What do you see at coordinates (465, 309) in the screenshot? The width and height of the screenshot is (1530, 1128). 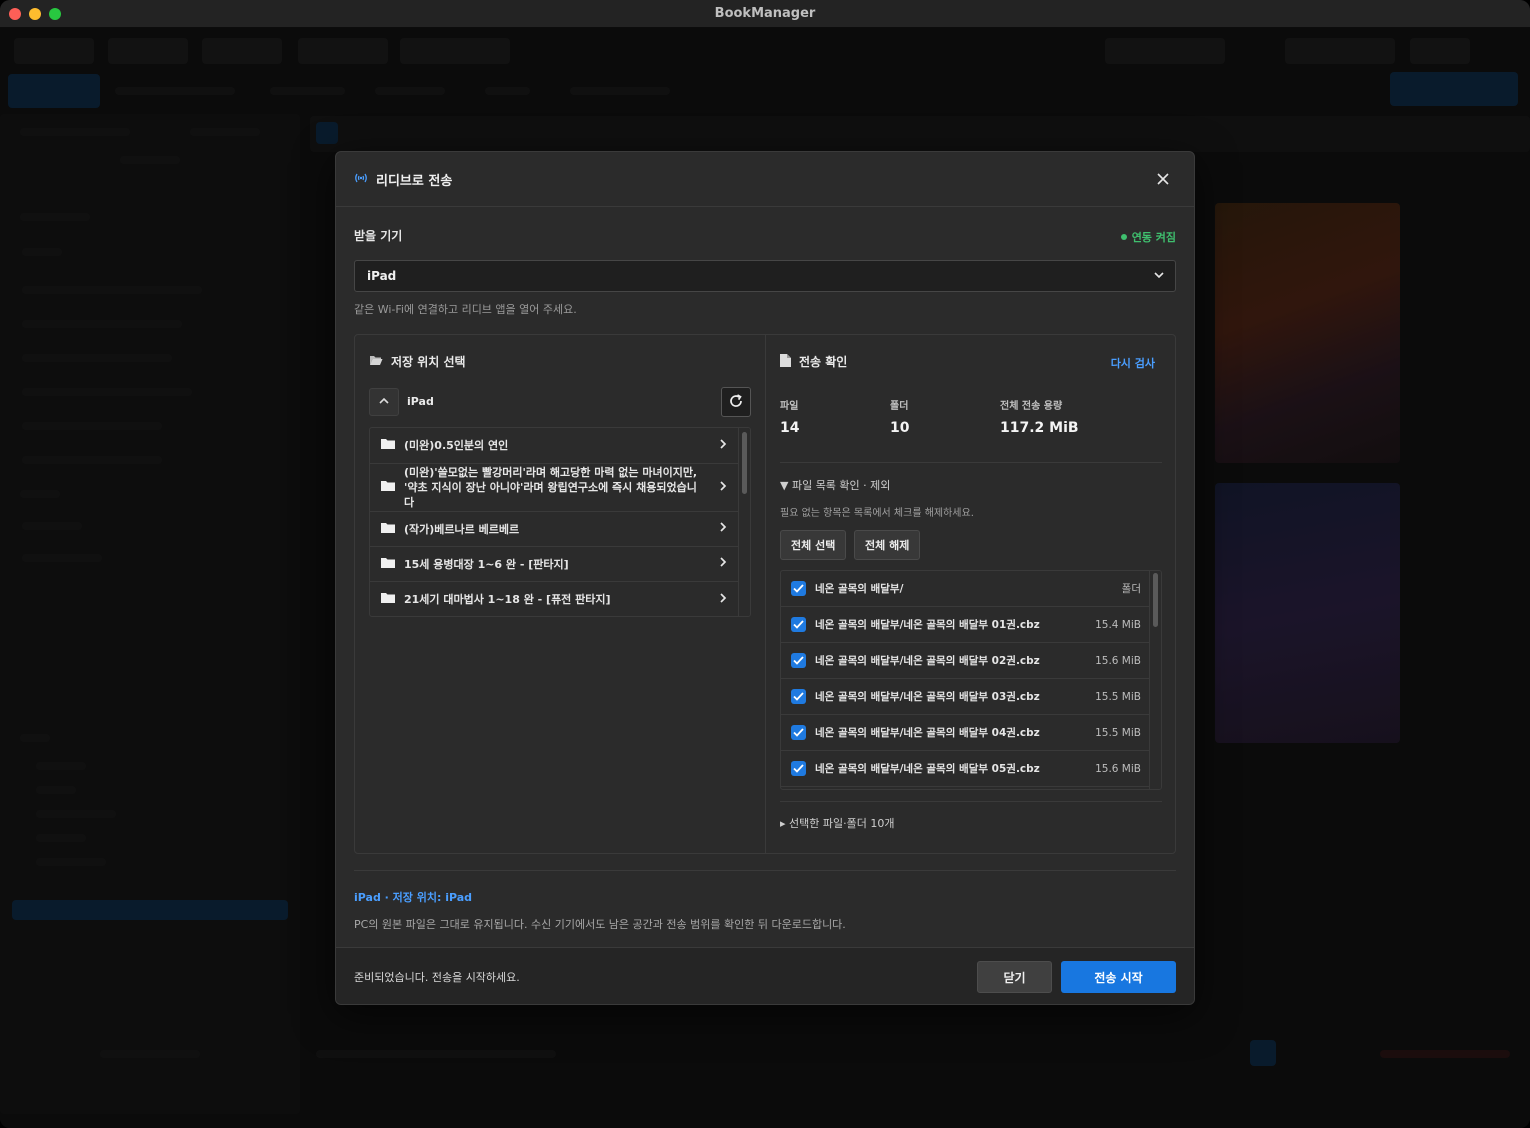 I see `device-hint: 같은 Wi-Fi에 연결하고 리디브 앱을 열어 주세요.` at bounding box center [465, 309].